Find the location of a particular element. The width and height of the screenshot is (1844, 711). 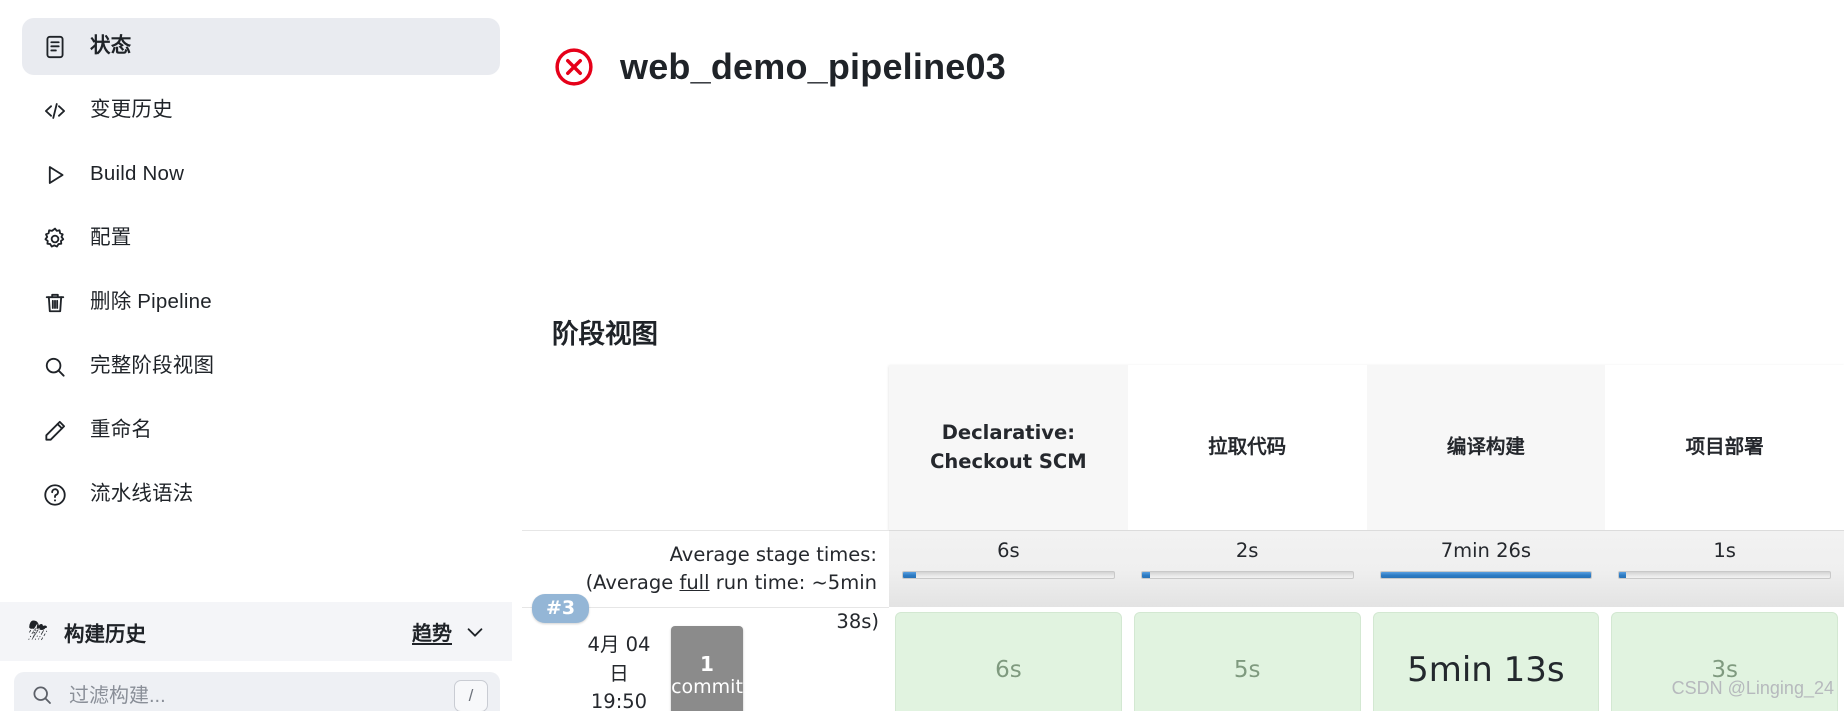

page-header: web_demo_pipeline03 is located at coordinates (779, 67).